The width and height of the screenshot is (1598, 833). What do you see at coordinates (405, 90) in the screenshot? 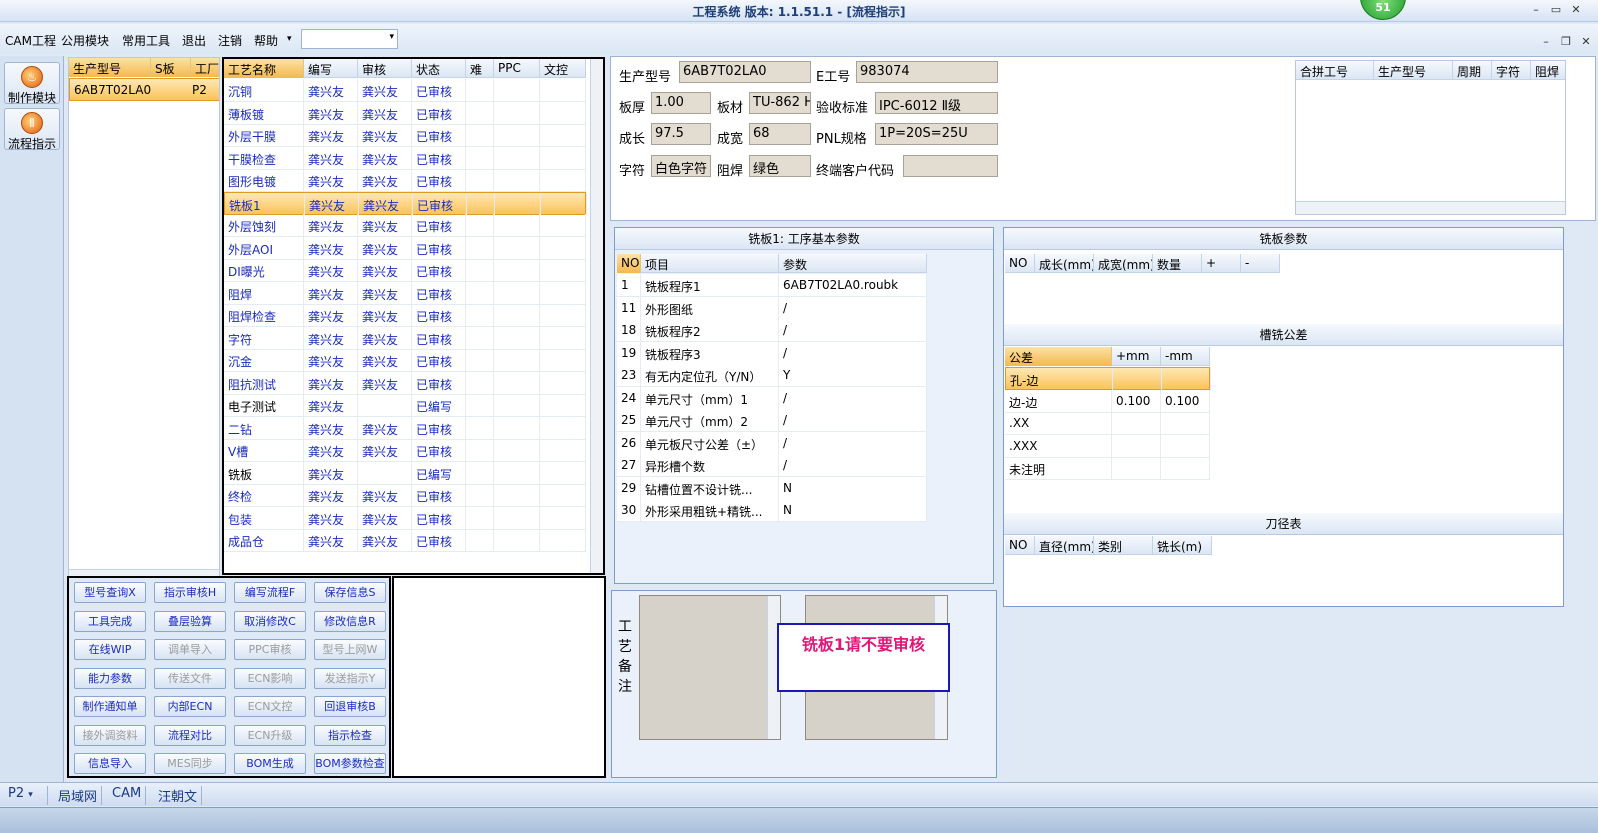
I see `table-row: 沉铜 龚兴友 龚兴友 已审核` at bounding box center [405, 90].